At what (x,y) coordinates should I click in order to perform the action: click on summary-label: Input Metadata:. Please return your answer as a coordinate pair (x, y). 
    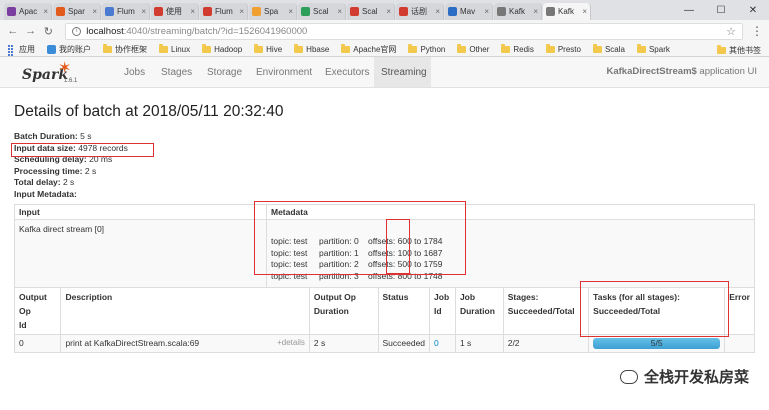
    Looking at the image, I should click on (45, 193).